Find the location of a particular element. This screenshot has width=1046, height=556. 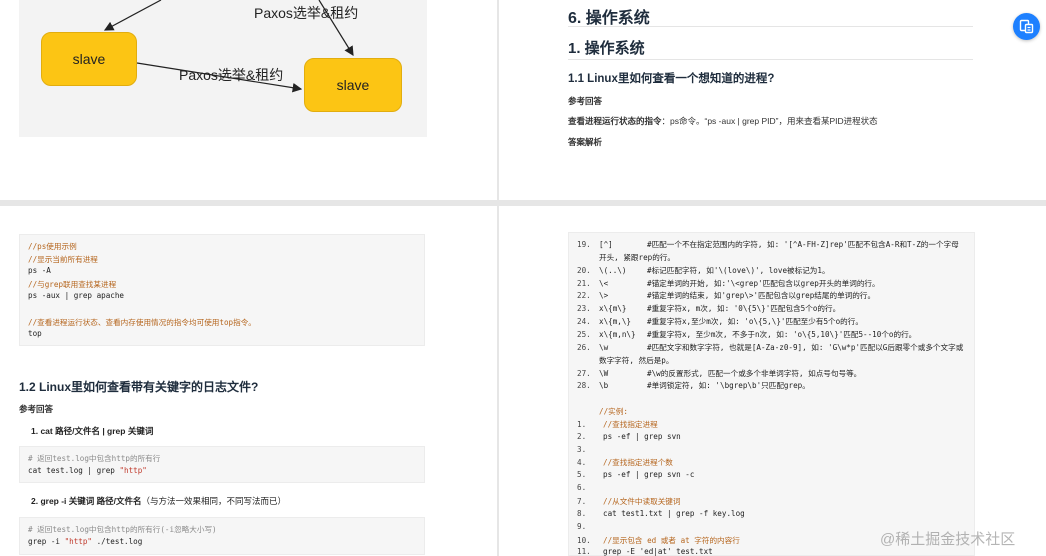

edge-label-top: Paxos选举&租约 is located at coordinates (306, 13).